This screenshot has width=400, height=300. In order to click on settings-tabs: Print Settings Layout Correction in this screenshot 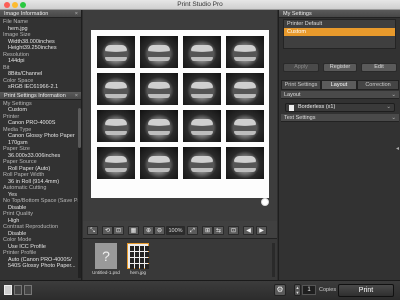, I will do `click(340, 85)`.